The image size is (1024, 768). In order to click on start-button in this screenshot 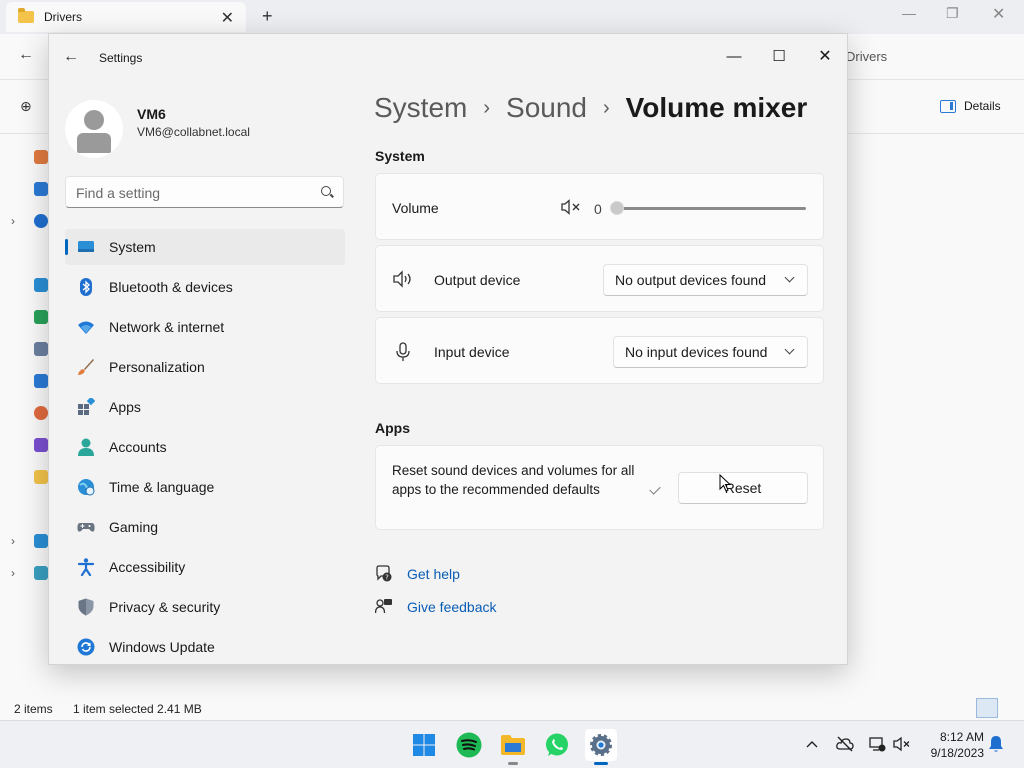, I will do `click(424, 745)`.